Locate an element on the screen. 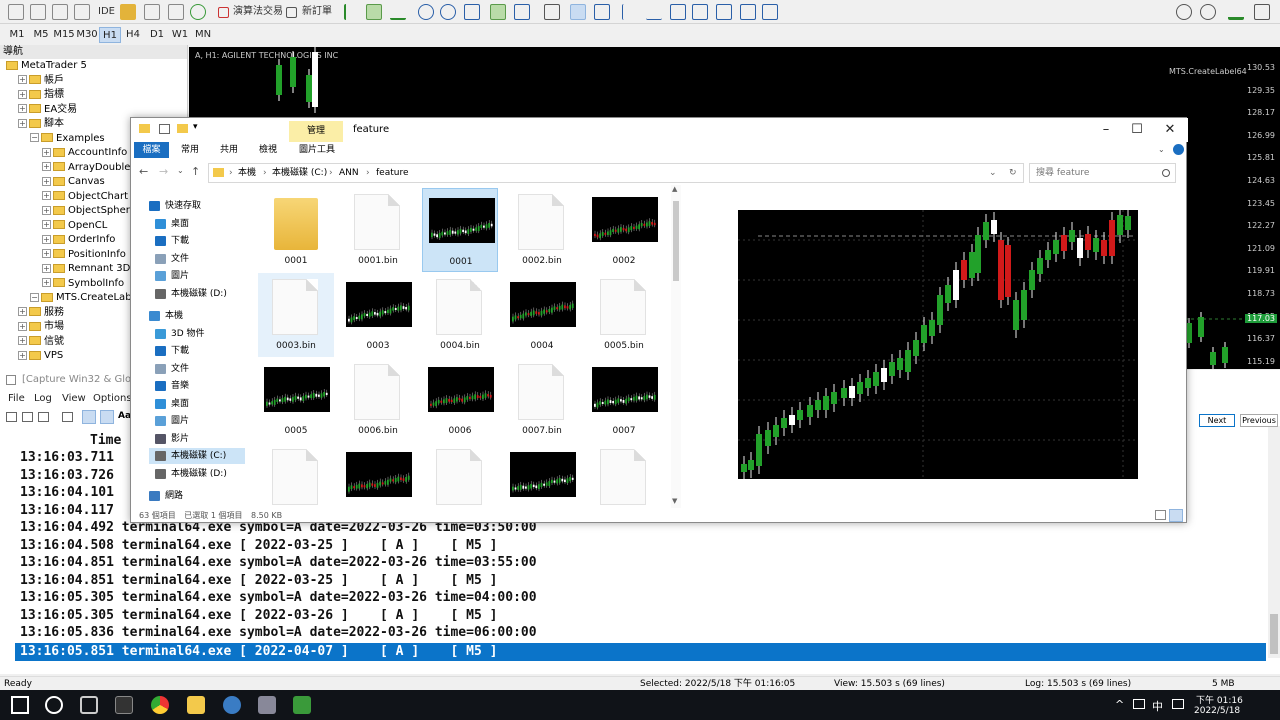 The height and width of the screenshot is (720, 1280). file-item: 0001 is located at coordinates (296, 230).